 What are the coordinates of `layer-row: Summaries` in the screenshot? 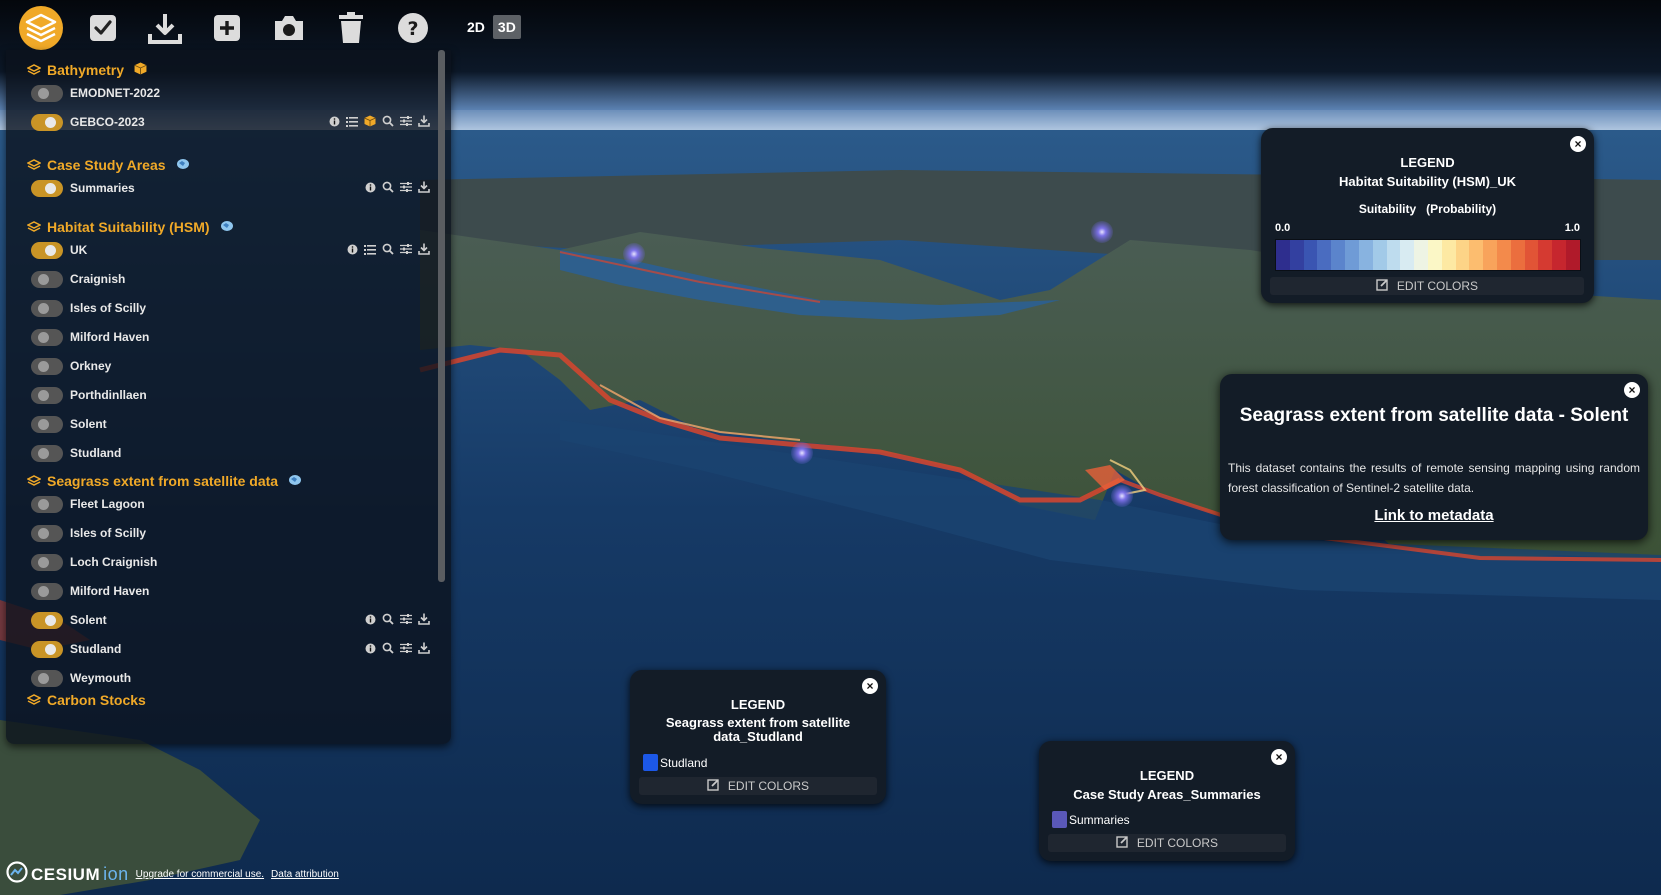 It's located at (231, 188).